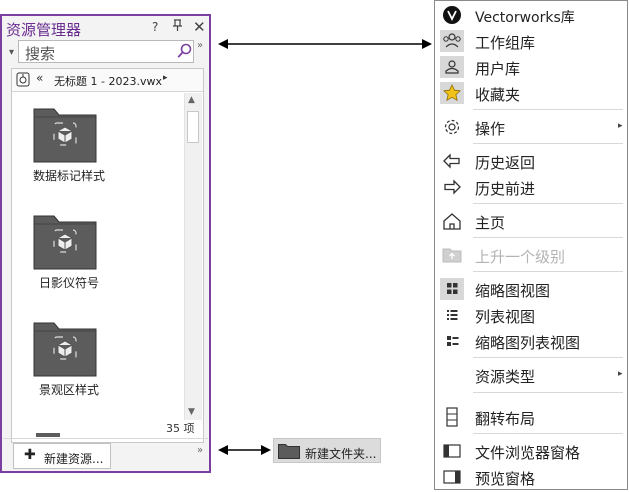  I want to click on pin-icon, so click(177, 25).